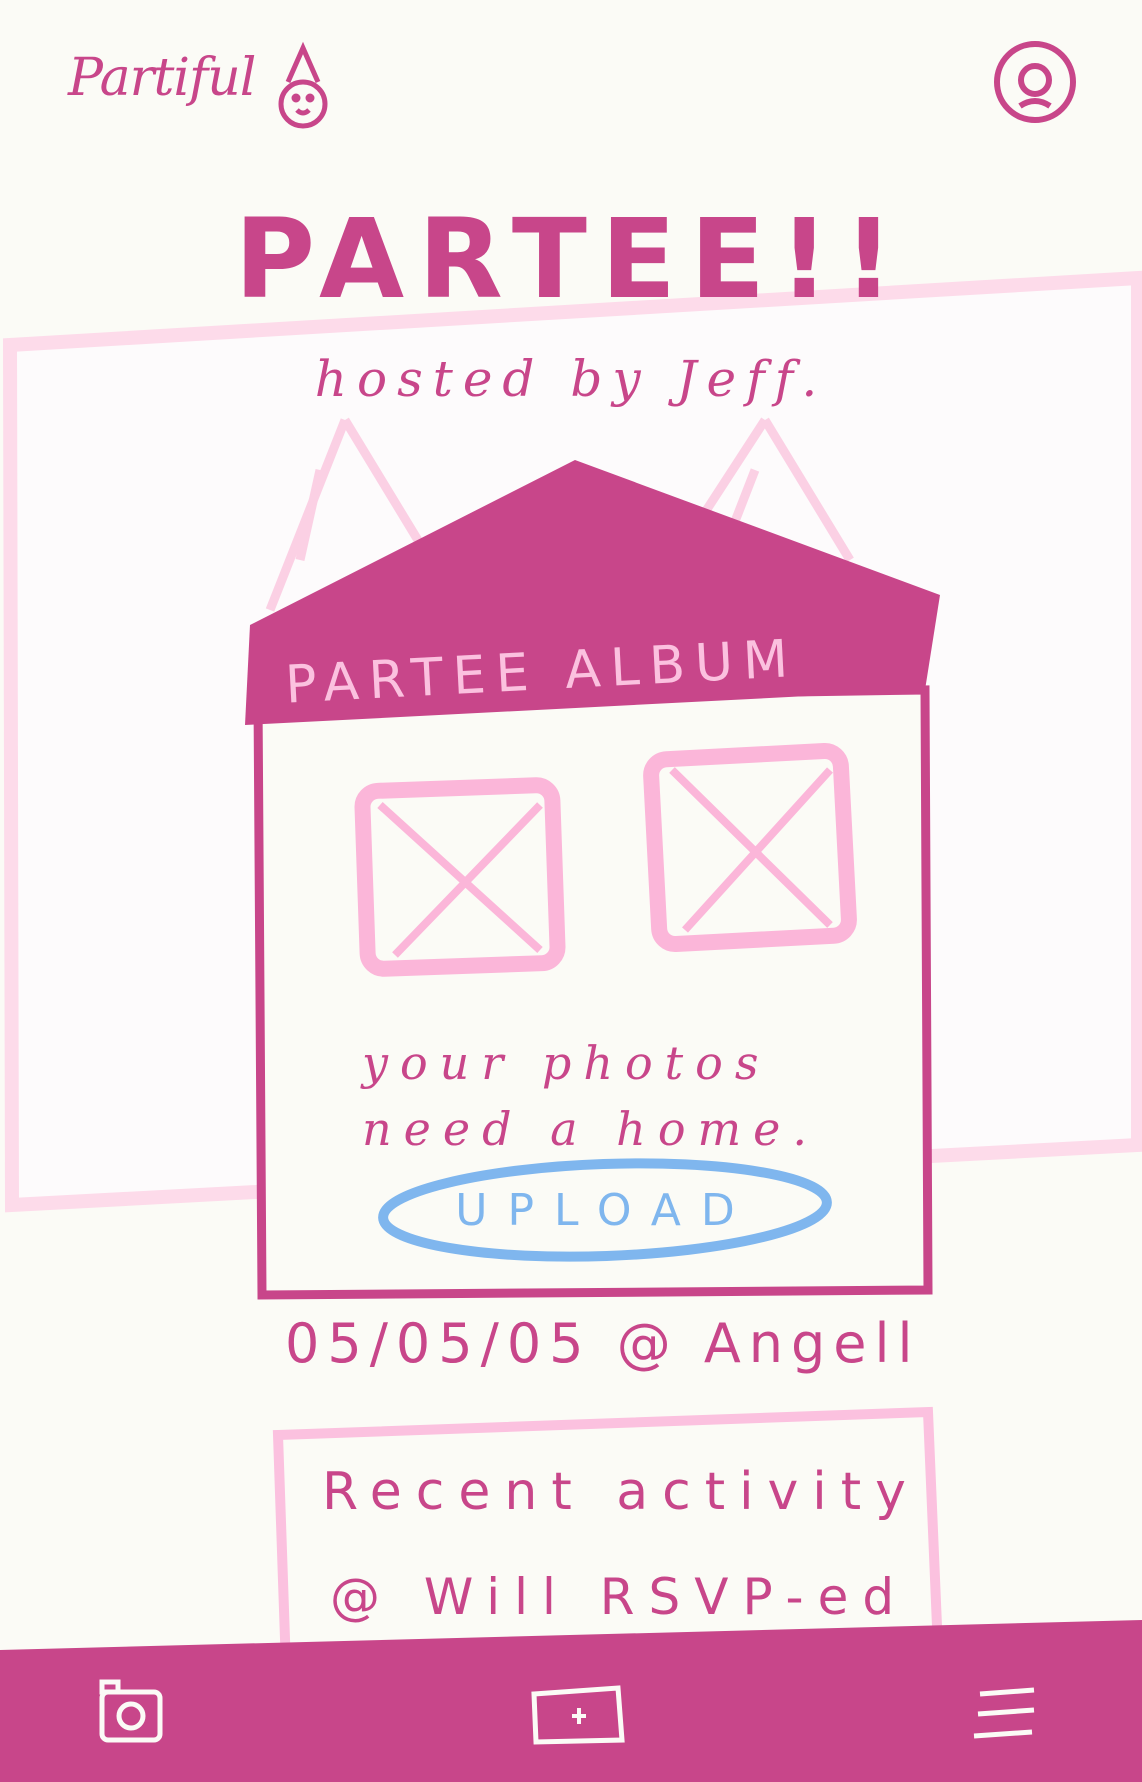 The height and width of the screenshot is (1782, 1142). Describe the element at coordinates (578, 1715) in the screenshot. I see `add-icon` at that location.